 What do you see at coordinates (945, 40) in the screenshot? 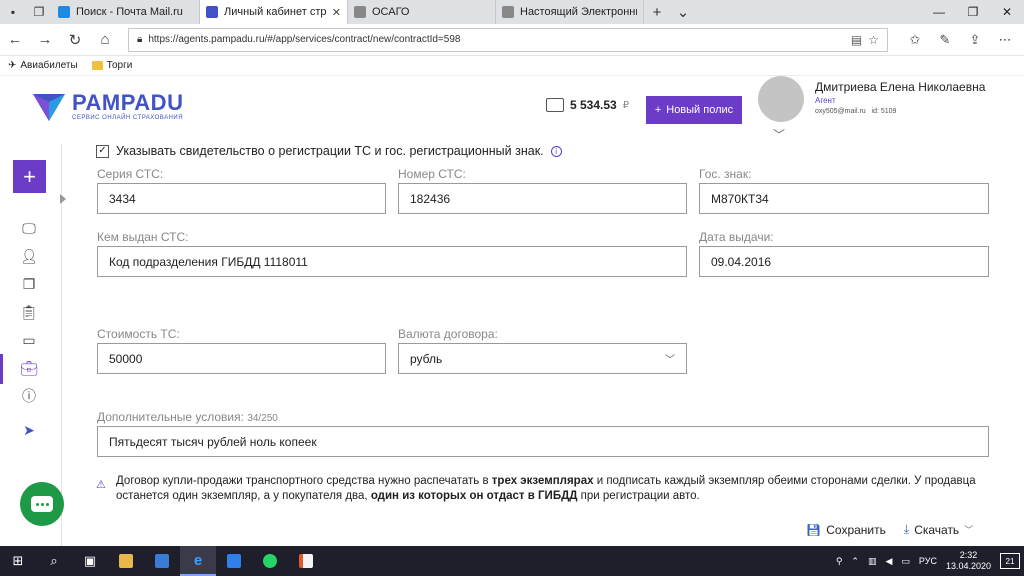
I see `pen-icon: ✎` at bounding box center [945, 40].